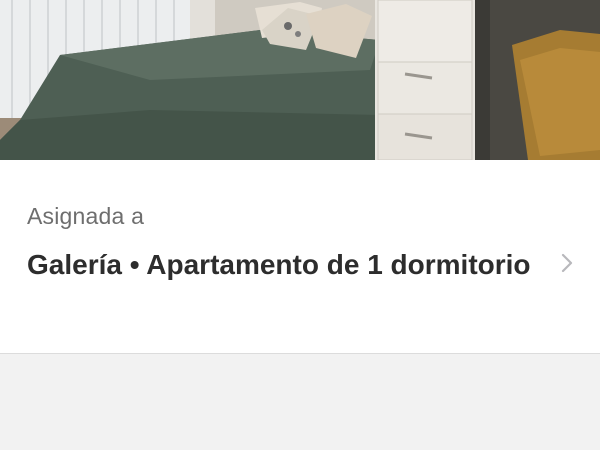 The width and height of the screenshot is (600, 450). I want to click on assigned-label: Asignada a, so click(86, 216).